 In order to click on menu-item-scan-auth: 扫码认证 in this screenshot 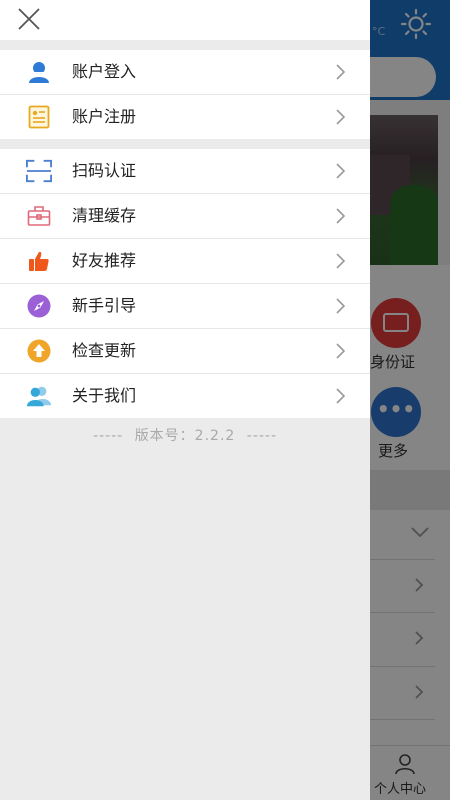, I will do `click(185, 171)`.